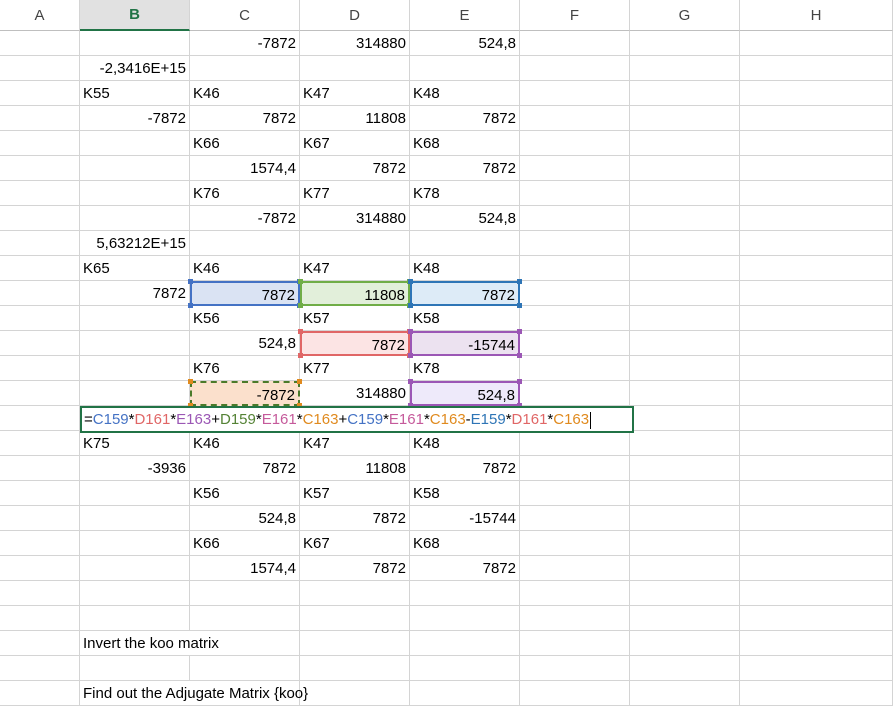 Image resolution: width=893 pixels, height=715 pixels. I want to click on cell-d-8: 314880, so click(355, 218).